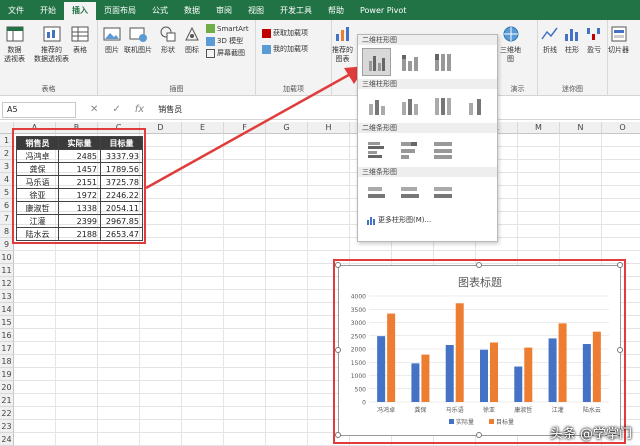  I want to click on get-addins-label: 获取加载项, so click(290, 33).